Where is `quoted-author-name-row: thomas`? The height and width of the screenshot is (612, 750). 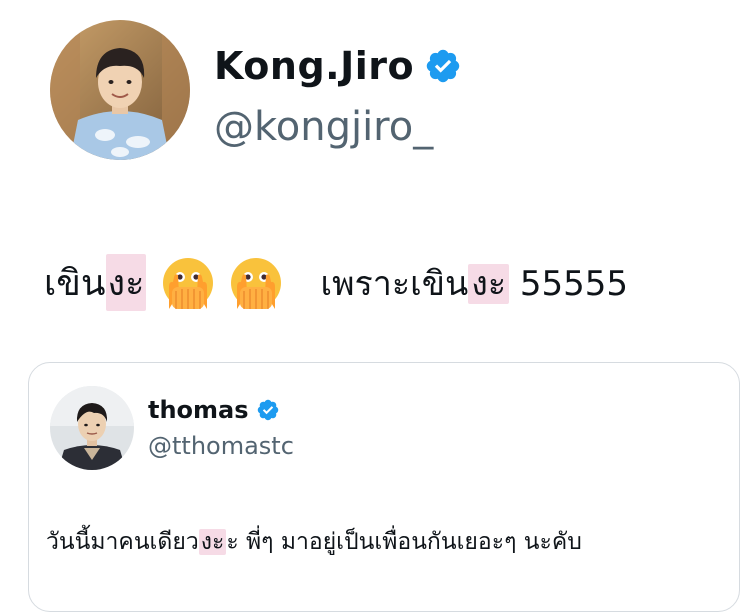 quoted-author-name-row: thomas is located at coordinates (214, 410).